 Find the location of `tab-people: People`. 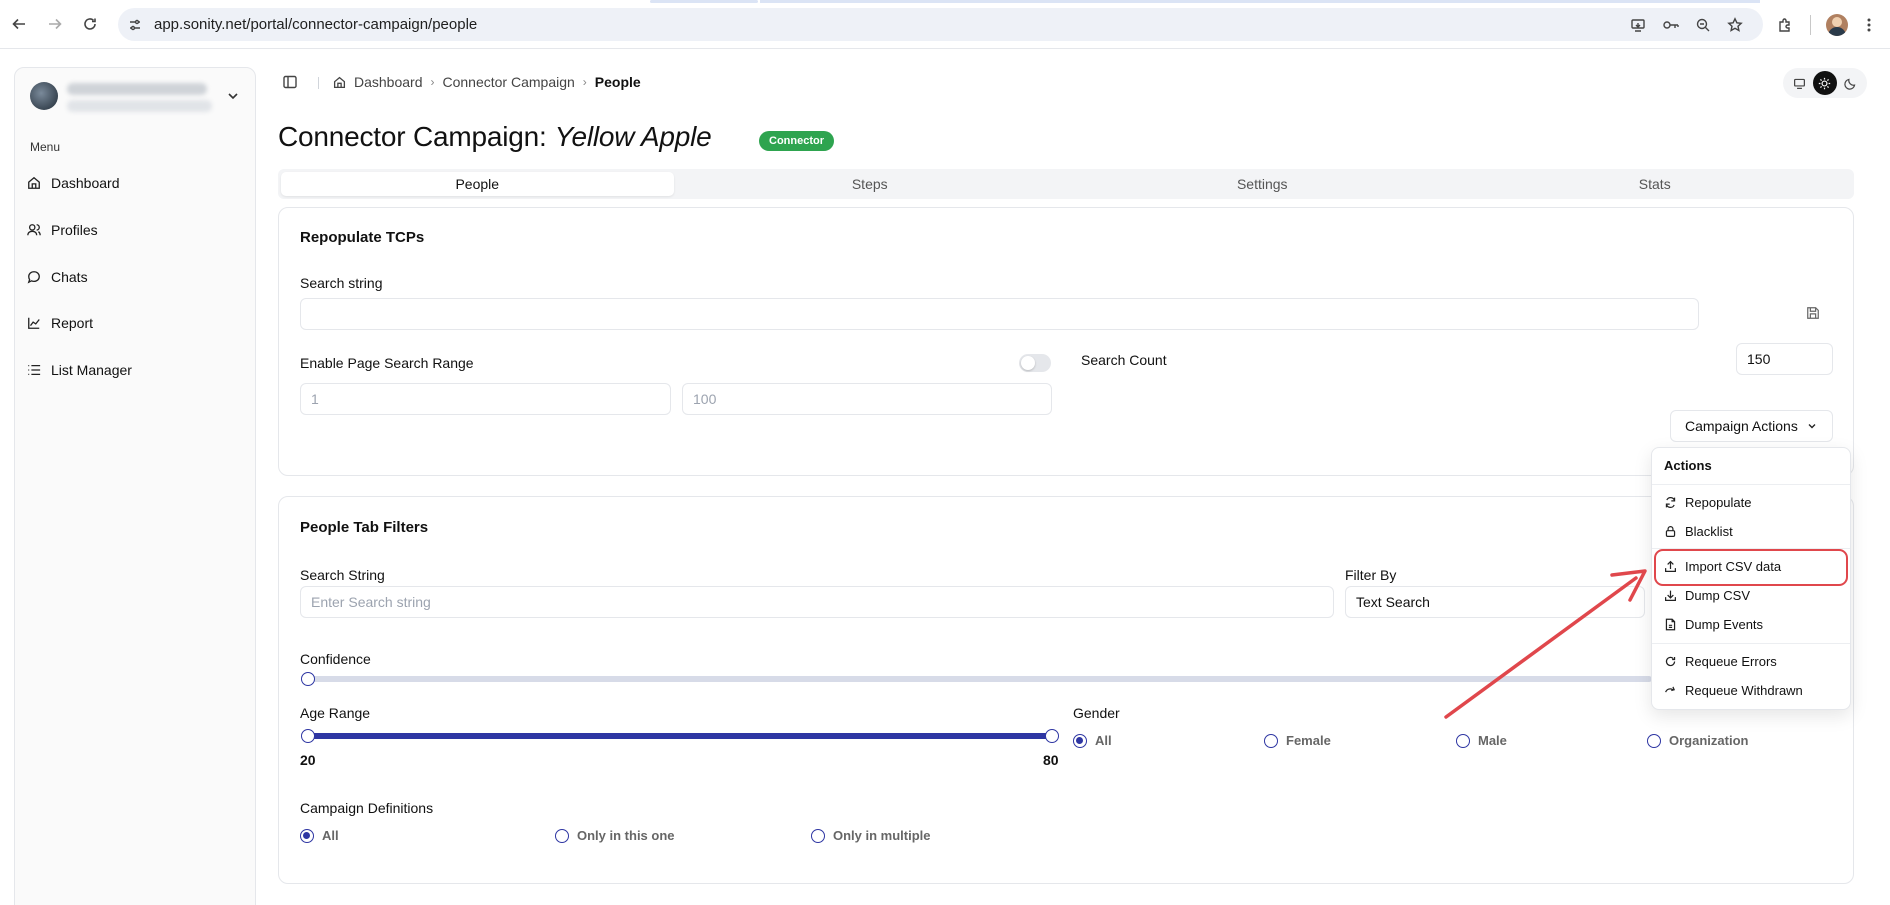

tab-people: People is located at coordinates (477, 184).